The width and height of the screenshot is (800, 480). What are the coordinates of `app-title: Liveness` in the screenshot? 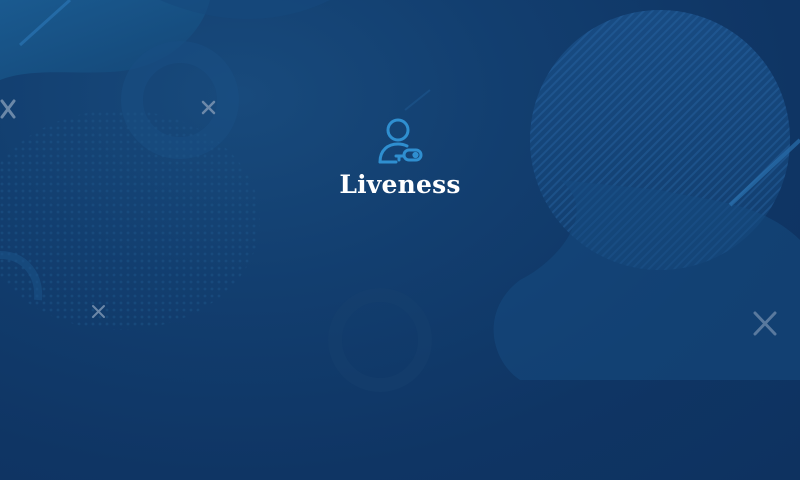 It's located at (400, 184).